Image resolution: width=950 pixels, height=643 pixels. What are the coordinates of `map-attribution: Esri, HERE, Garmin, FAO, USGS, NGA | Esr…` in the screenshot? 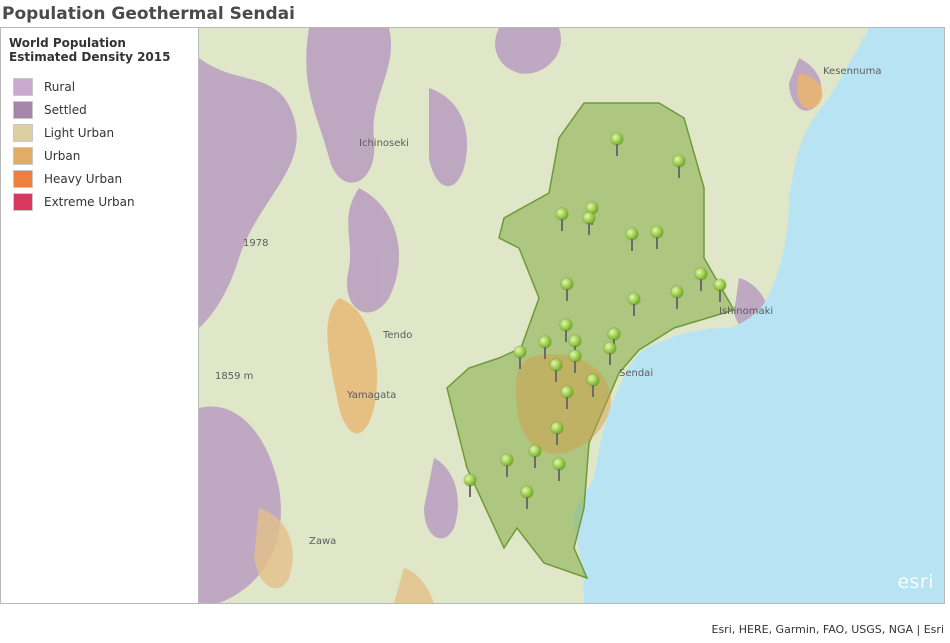 It's located at (828, 629).